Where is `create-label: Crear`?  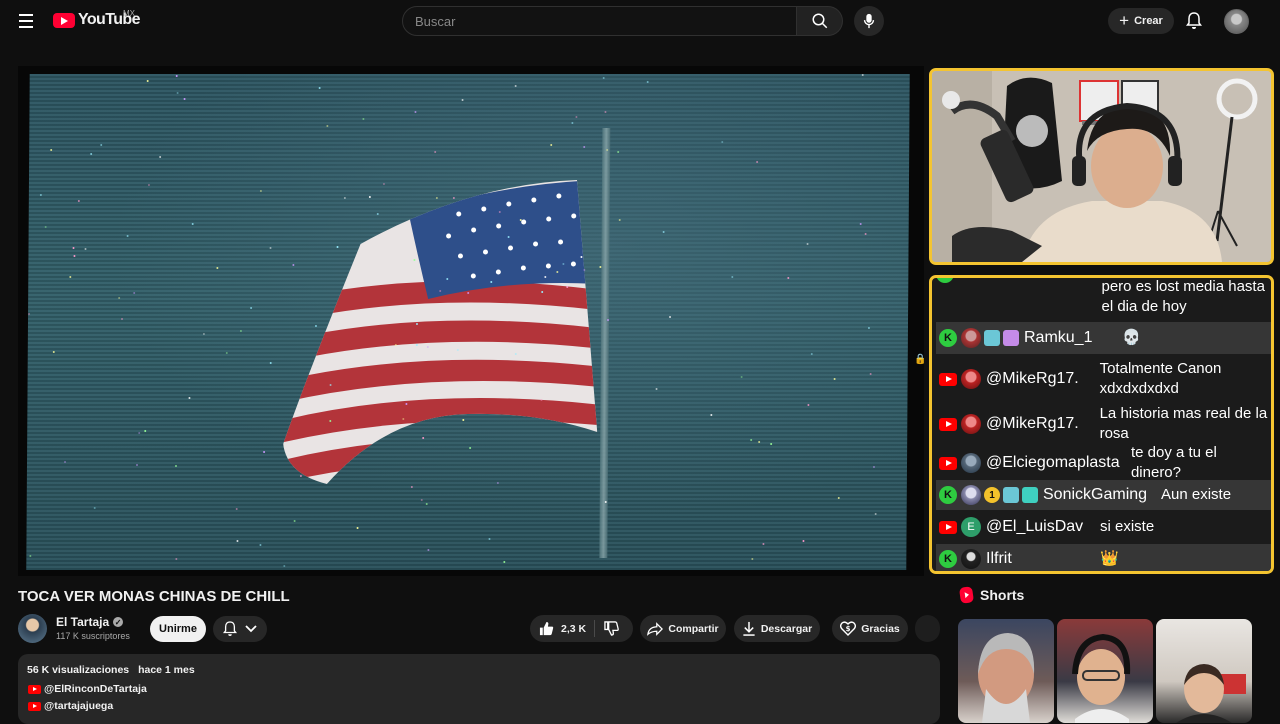
create-label: Crear is located at coordinates (1148, 21).